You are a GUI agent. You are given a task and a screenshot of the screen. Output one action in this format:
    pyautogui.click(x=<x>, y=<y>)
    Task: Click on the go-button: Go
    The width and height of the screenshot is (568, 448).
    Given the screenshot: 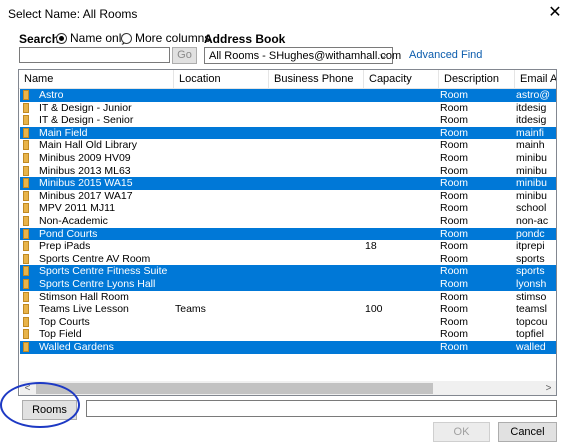 What is the action you would take?
    pyautogui.click(x=184, y=55)
    